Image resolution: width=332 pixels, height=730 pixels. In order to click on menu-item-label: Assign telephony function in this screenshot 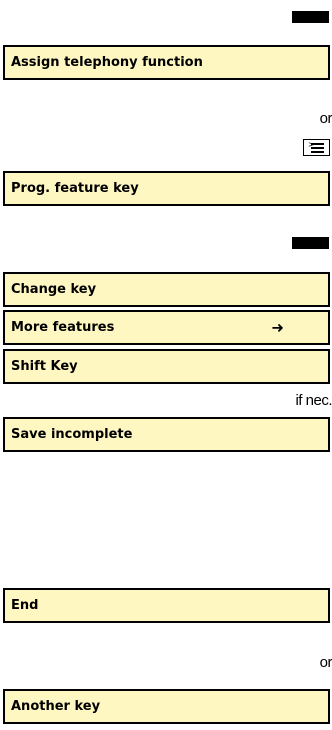, I will do `click(107, 62)`.